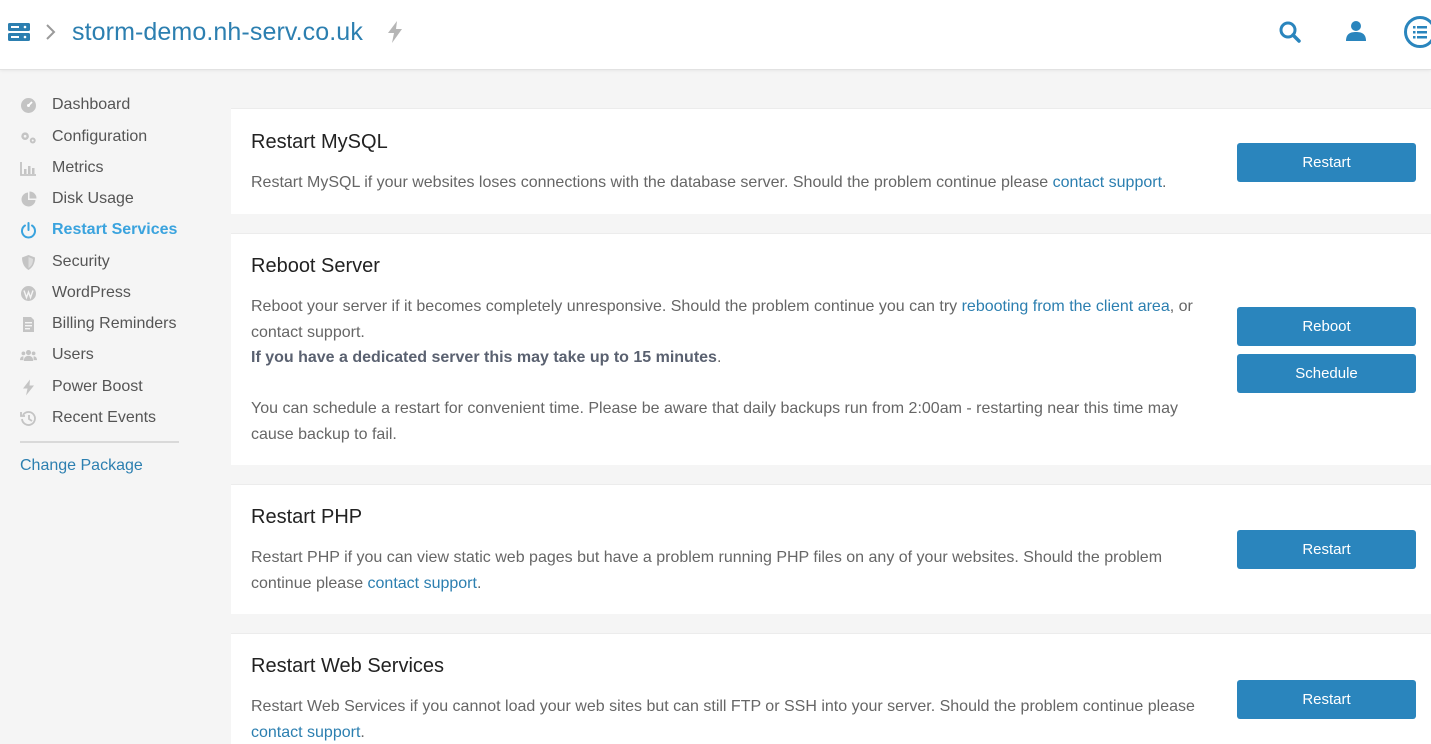 The image size is (1431, 744). Describe the element at coordinates (1290, 32) in the screenshot. I see `search-icon` at that location.